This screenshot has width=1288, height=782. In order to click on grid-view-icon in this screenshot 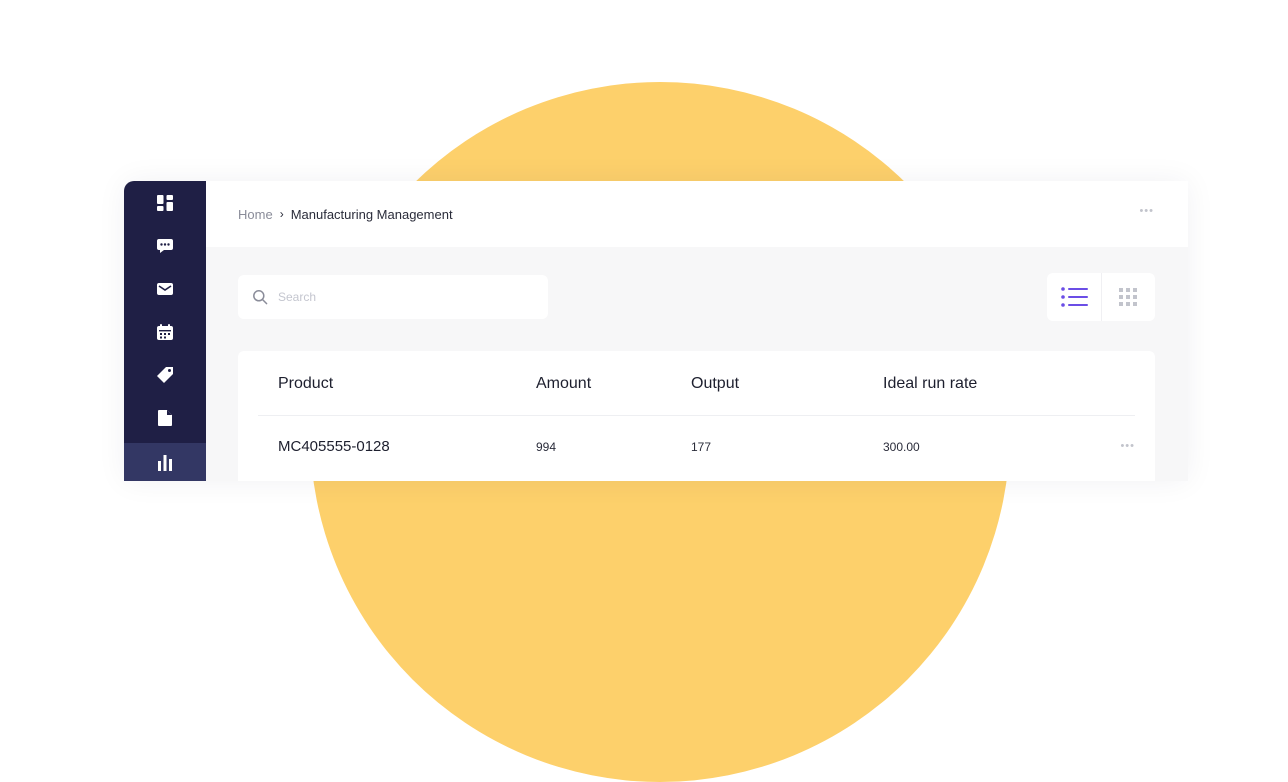, I will do `click(1128, 297)`.